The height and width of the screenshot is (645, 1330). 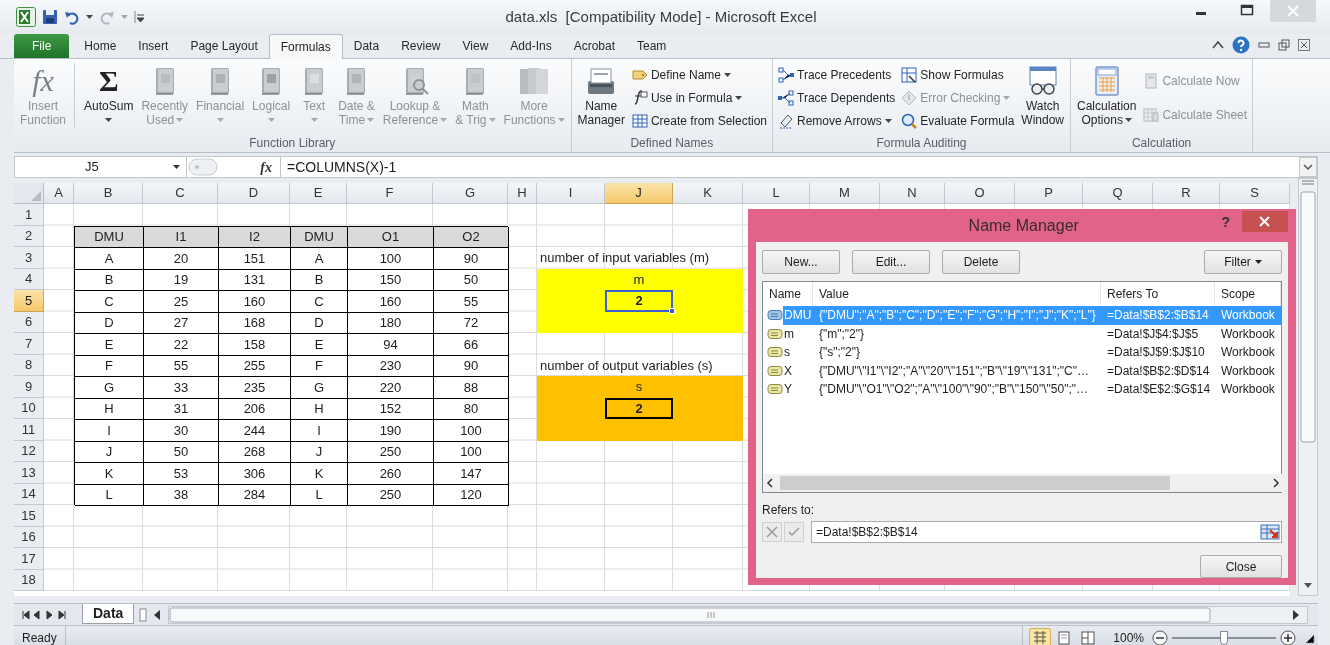 What do you see at coordinates (639, 301) in the screenshot?
I see `selected-cell: 2` at bounding box center [639, 301].